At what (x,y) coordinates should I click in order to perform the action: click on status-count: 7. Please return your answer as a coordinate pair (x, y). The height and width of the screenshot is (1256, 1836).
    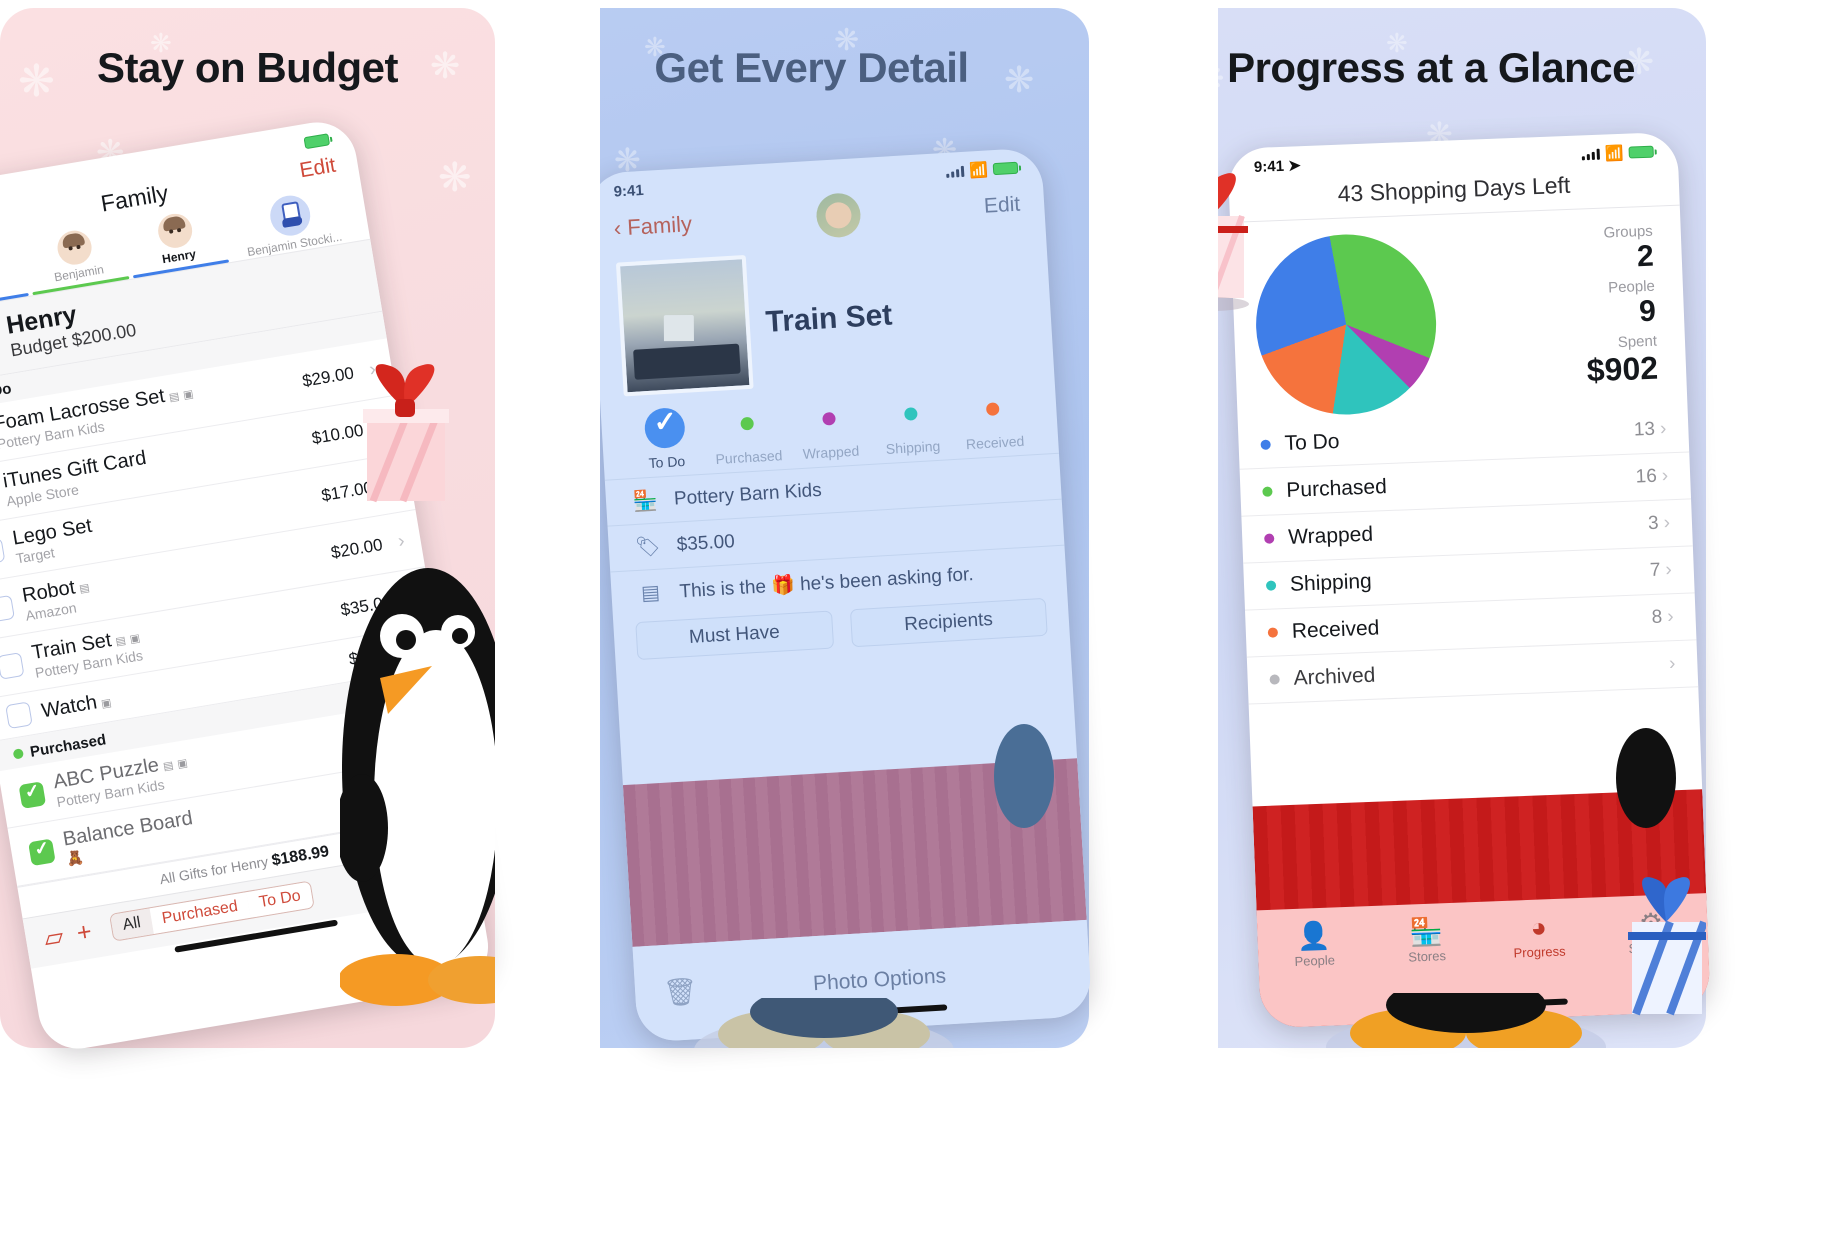
    Looking at the image, I should click on (1655, 570).